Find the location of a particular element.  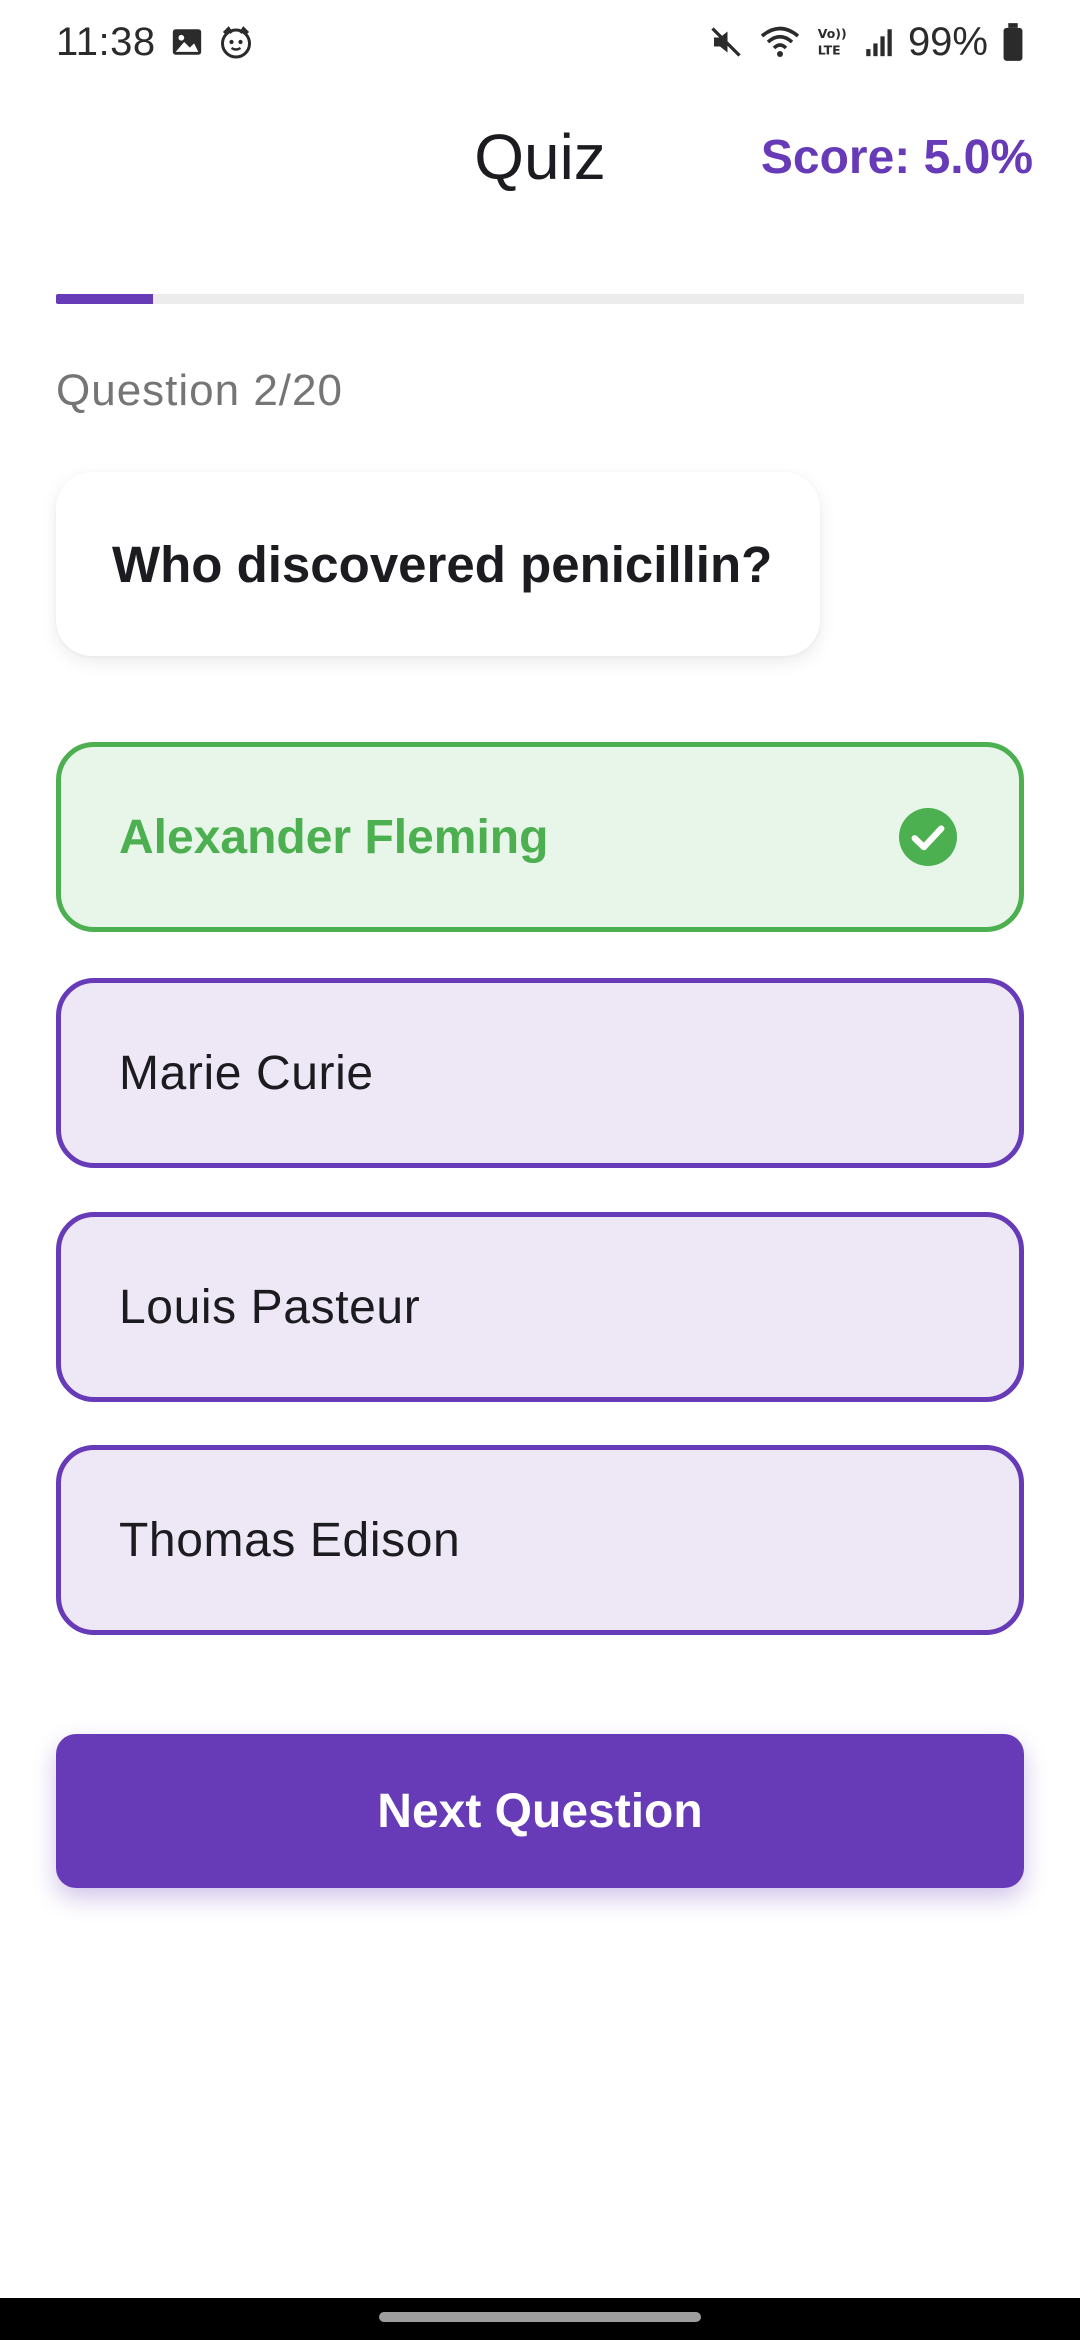

status-right: Vo)) LTE 99% is located at coordinates (866, 42).